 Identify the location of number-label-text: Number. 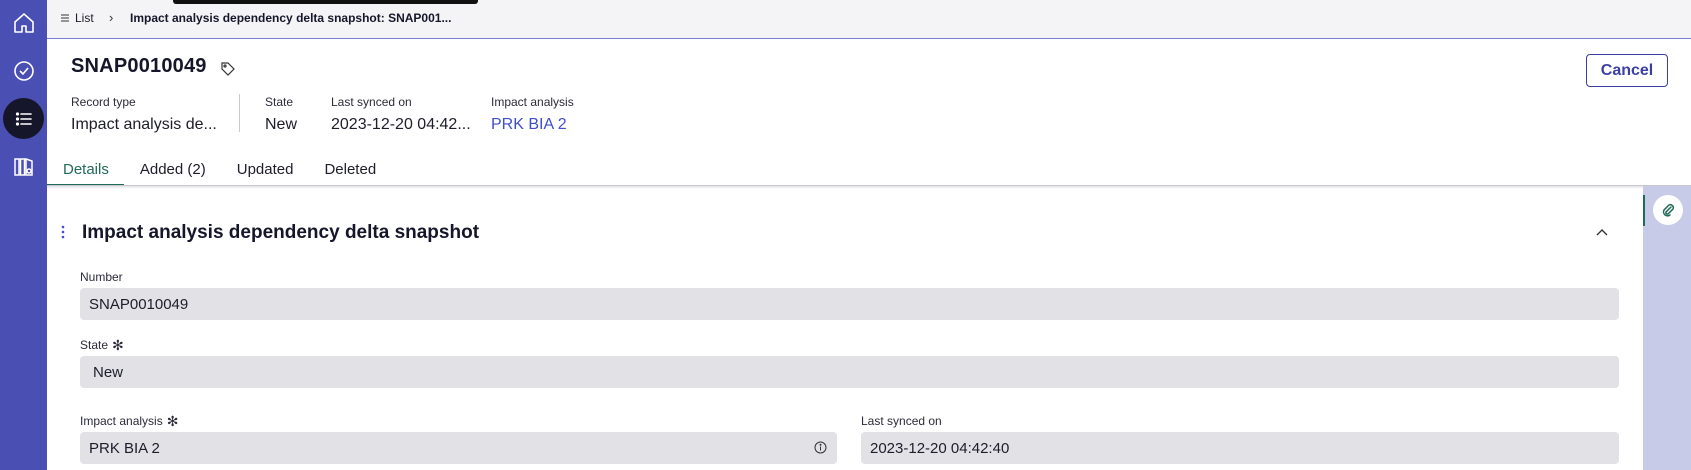
(101, 277).